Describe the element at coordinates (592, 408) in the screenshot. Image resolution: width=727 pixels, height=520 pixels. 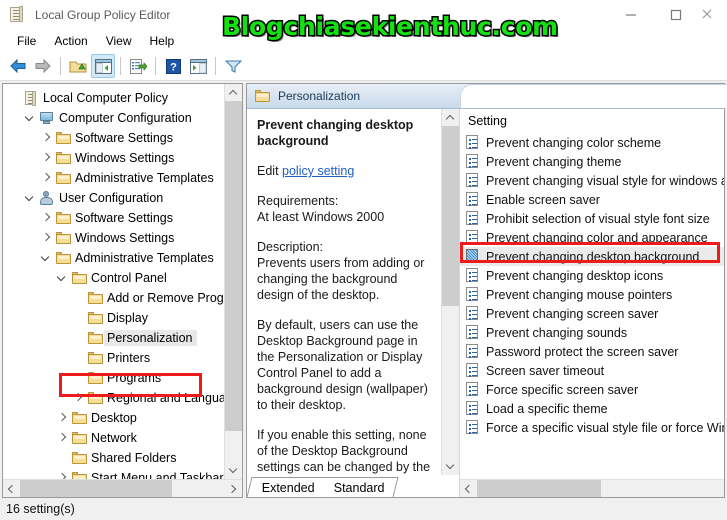
I see `table-row: Load a specific theme` at that location.